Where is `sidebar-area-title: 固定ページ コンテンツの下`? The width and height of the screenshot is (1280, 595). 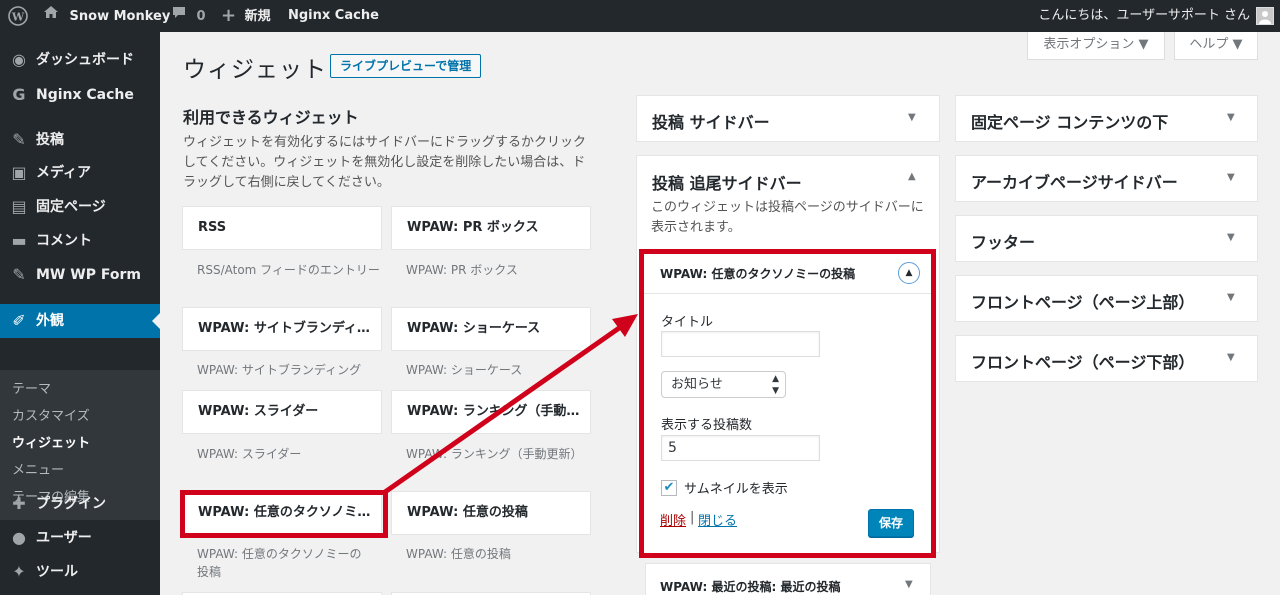
sidebar-area-title: 固定ページ コンテンツの下 is located at coordinates (1070, 122).